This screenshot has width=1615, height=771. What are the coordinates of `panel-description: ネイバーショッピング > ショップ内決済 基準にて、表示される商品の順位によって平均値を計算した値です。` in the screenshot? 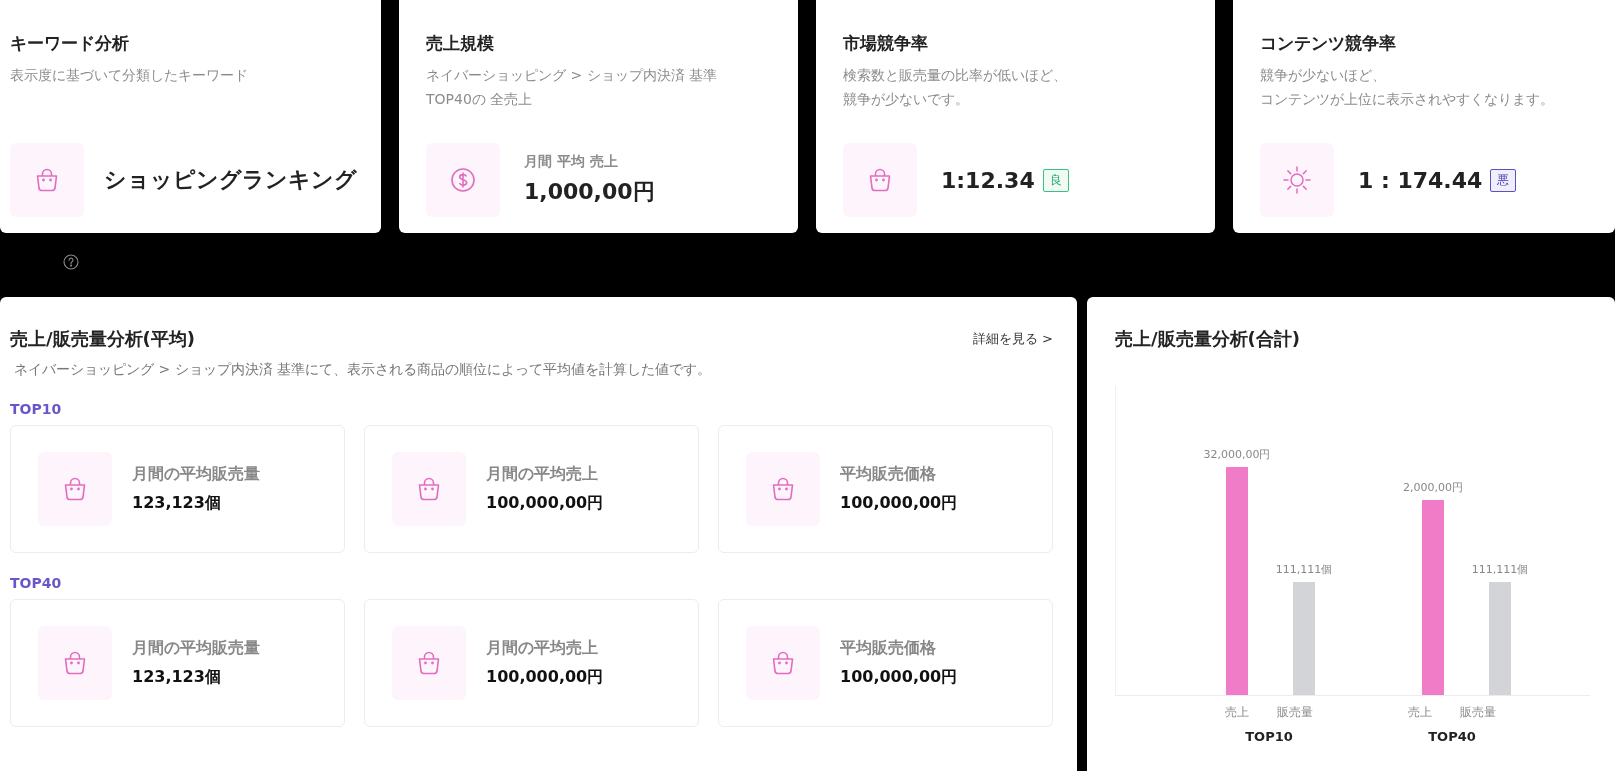 It's located at (363, 370).